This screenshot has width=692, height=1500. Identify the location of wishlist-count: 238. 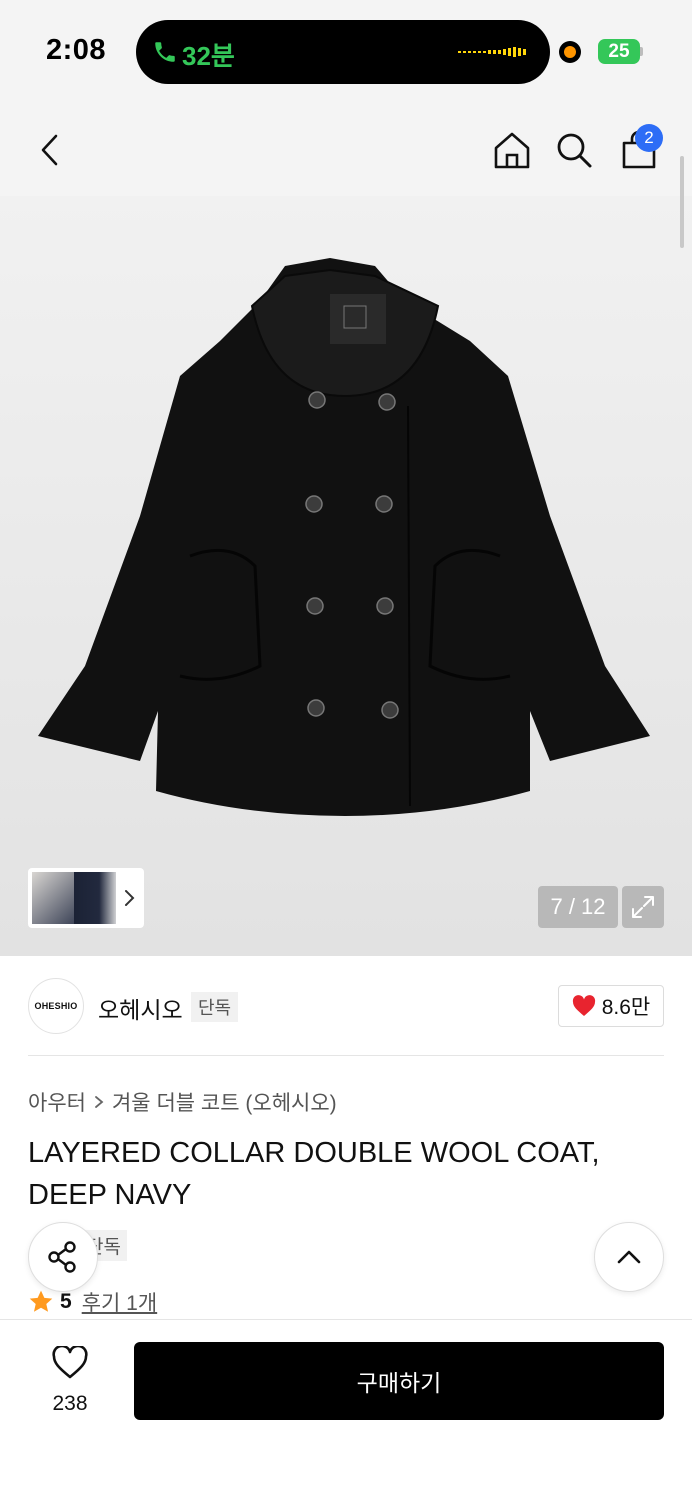
(70, 1403).